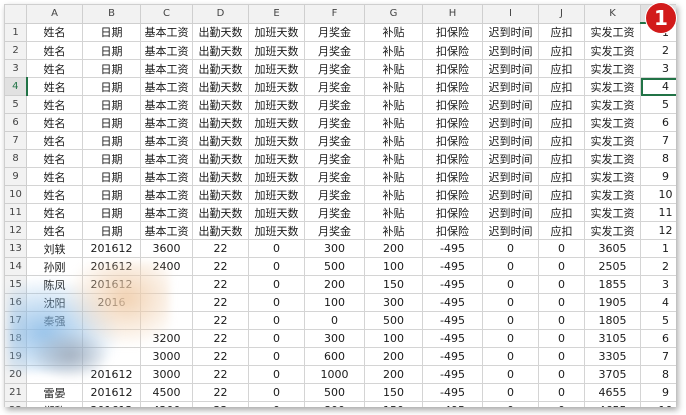 Image resolution: width=686 pixels, height=415 pixels. I want to click on cell-c7: 基本工资, so click(166, 140).